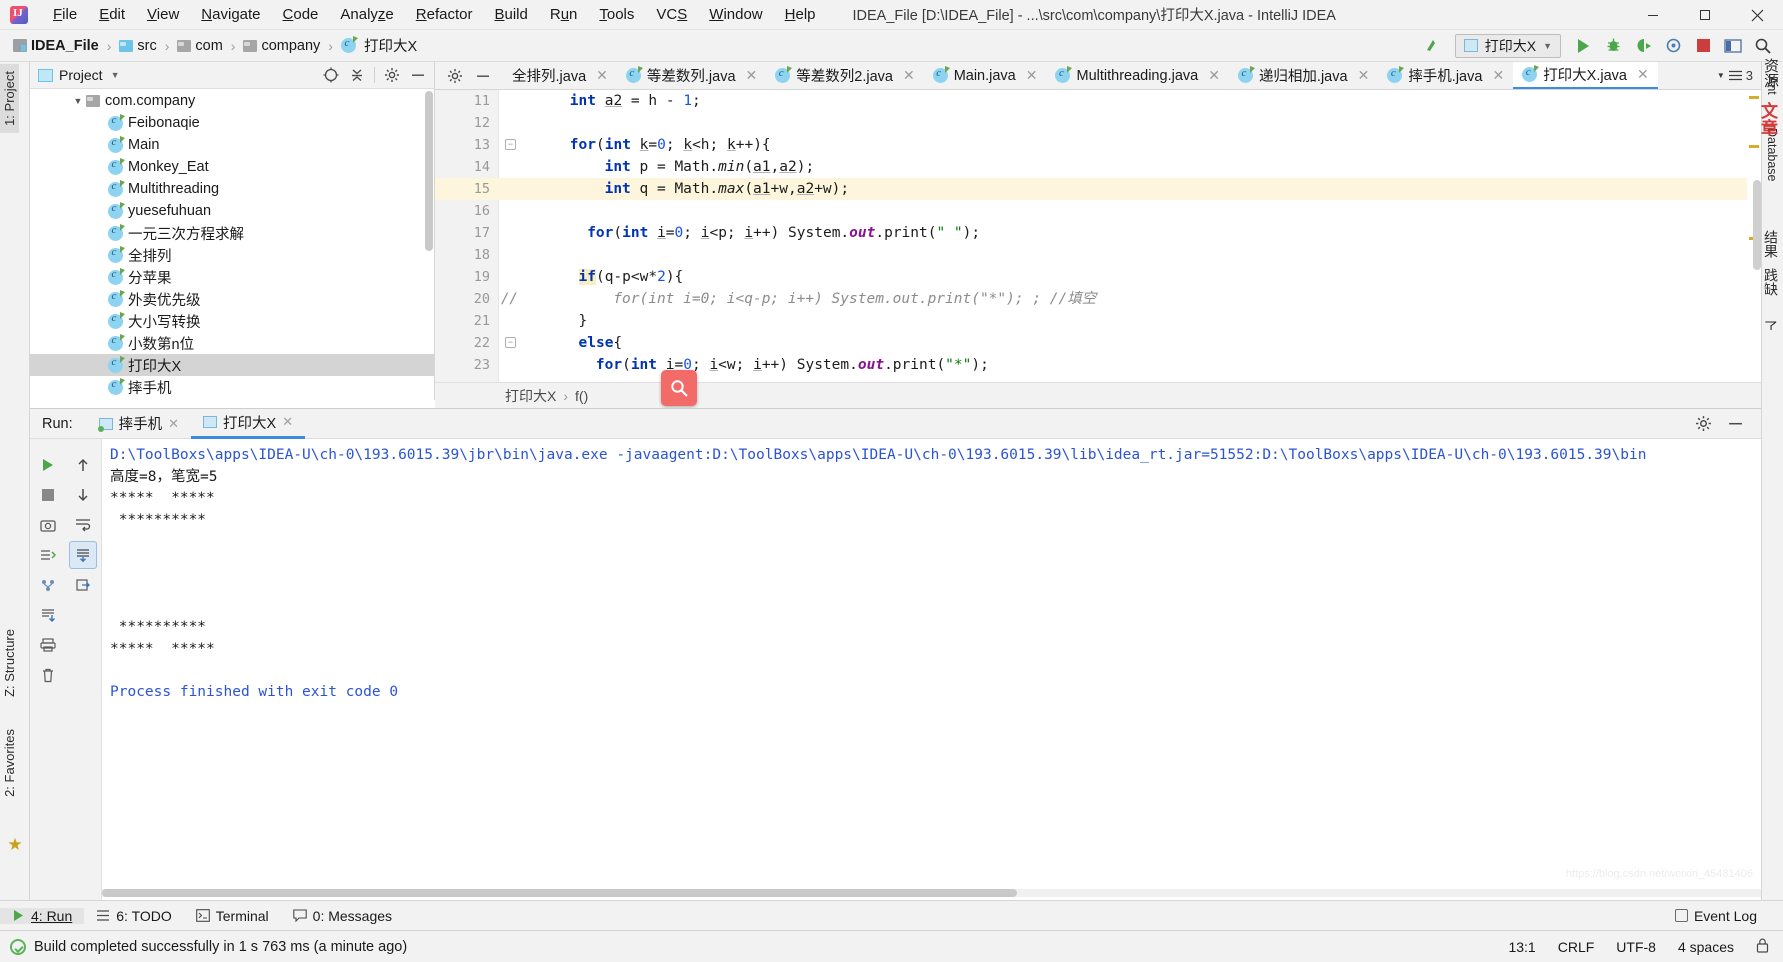 The width and height of the screenshot is (1783, 962). What do you see at coordinates (1705, 15) in the screenshot?
I see `maximize-button` at bounding box center [1705, 15].